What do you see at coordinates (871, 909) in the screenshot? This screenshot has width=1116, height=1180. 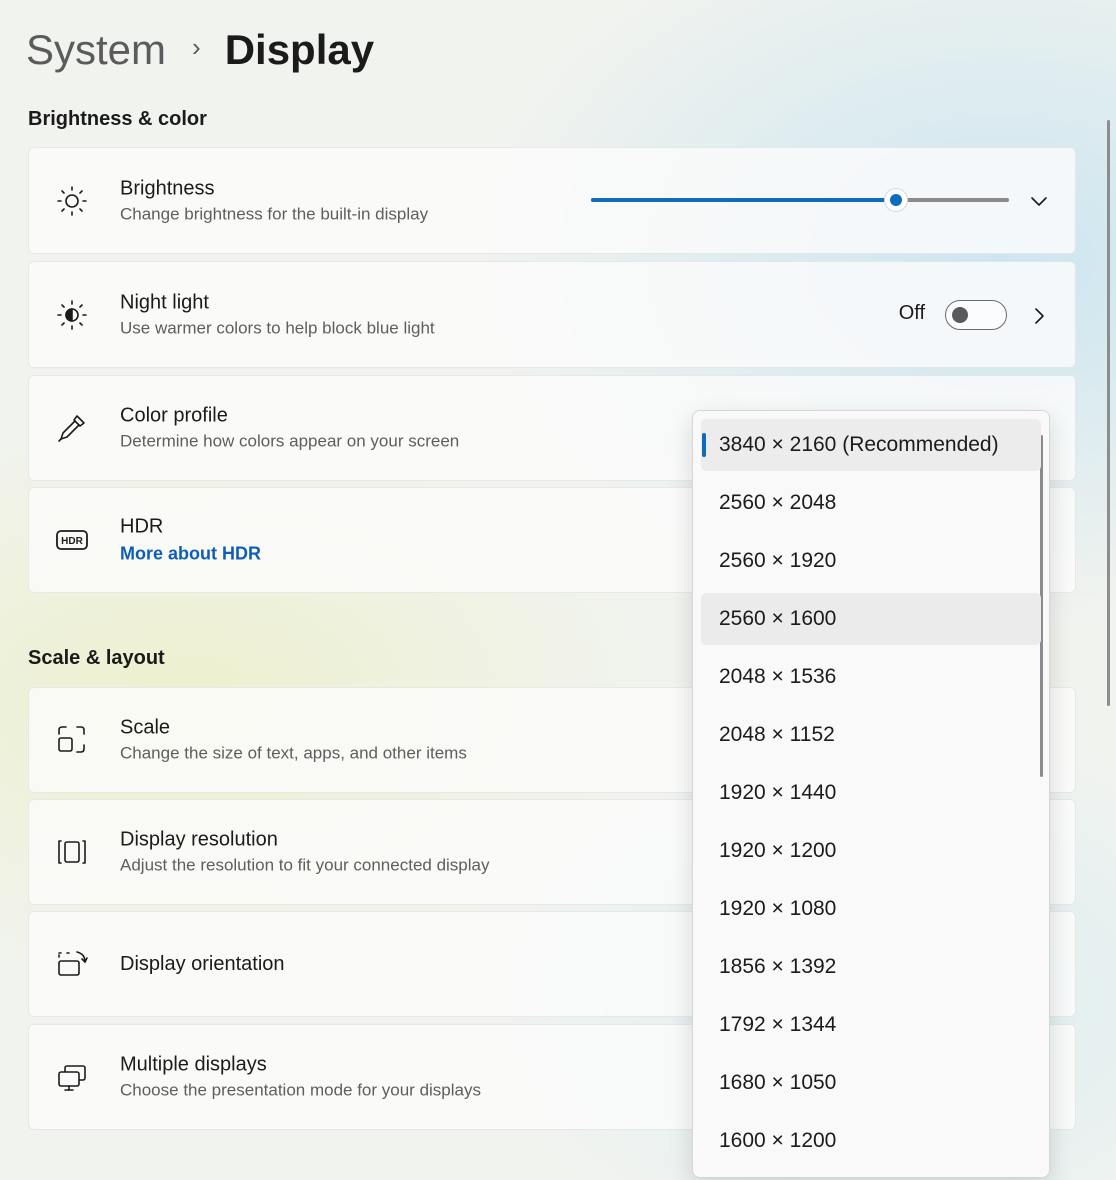 I see `resolution-option: 1920 × 1080` at bounding box center [871, 909].